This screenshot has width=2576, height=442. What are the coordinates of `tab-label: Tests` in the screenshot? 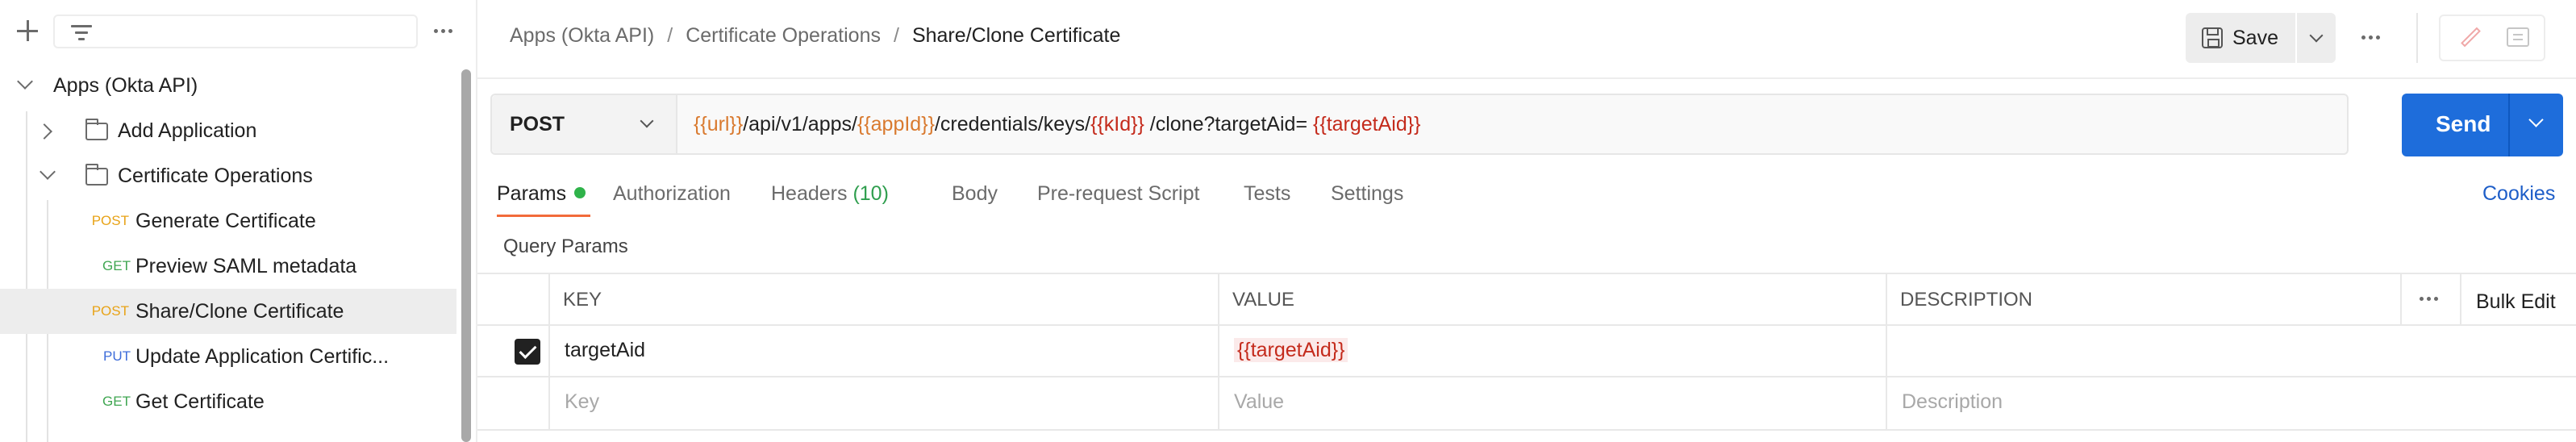 It's located at (1267, 193).